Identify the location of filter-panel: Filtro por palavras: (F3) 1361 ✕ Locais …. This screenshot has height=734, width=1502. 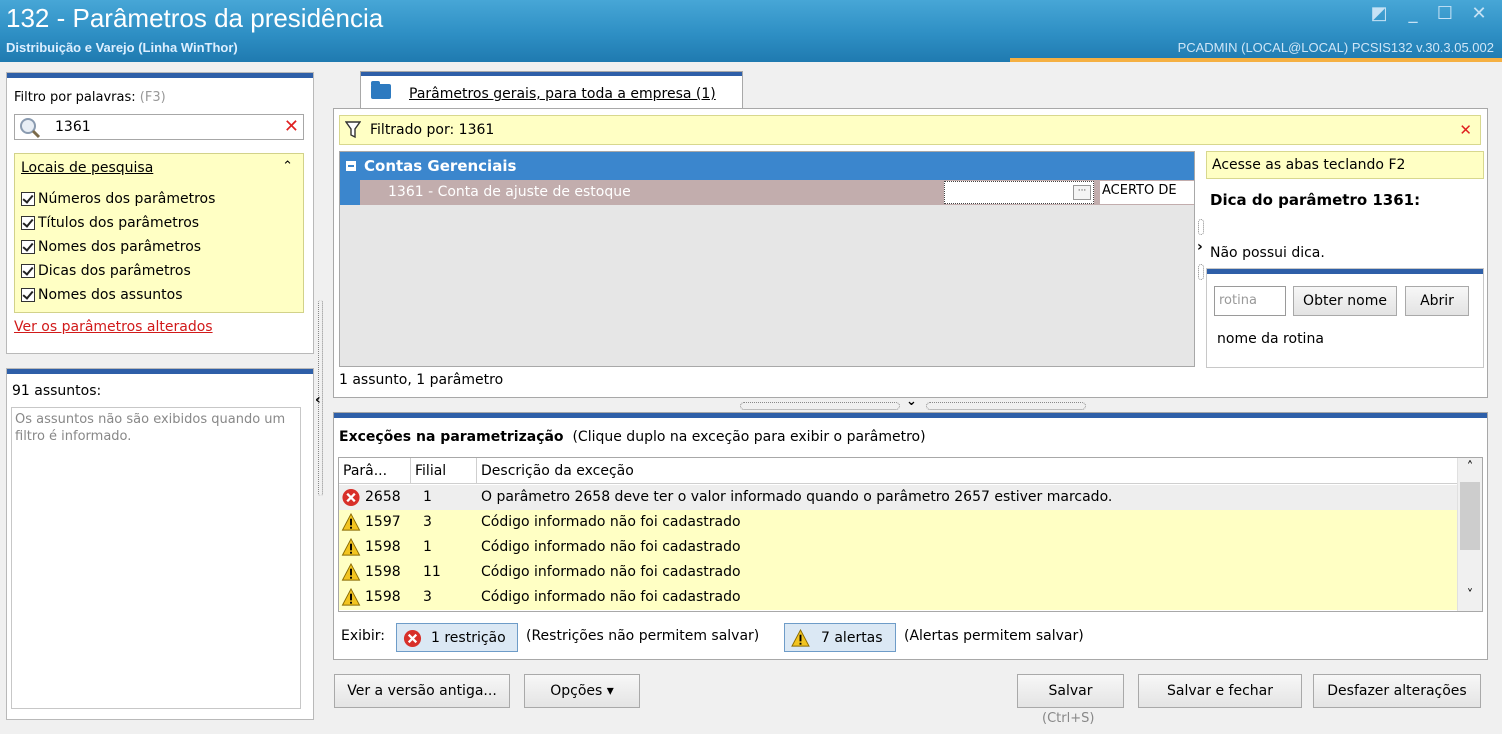
(160, 213).